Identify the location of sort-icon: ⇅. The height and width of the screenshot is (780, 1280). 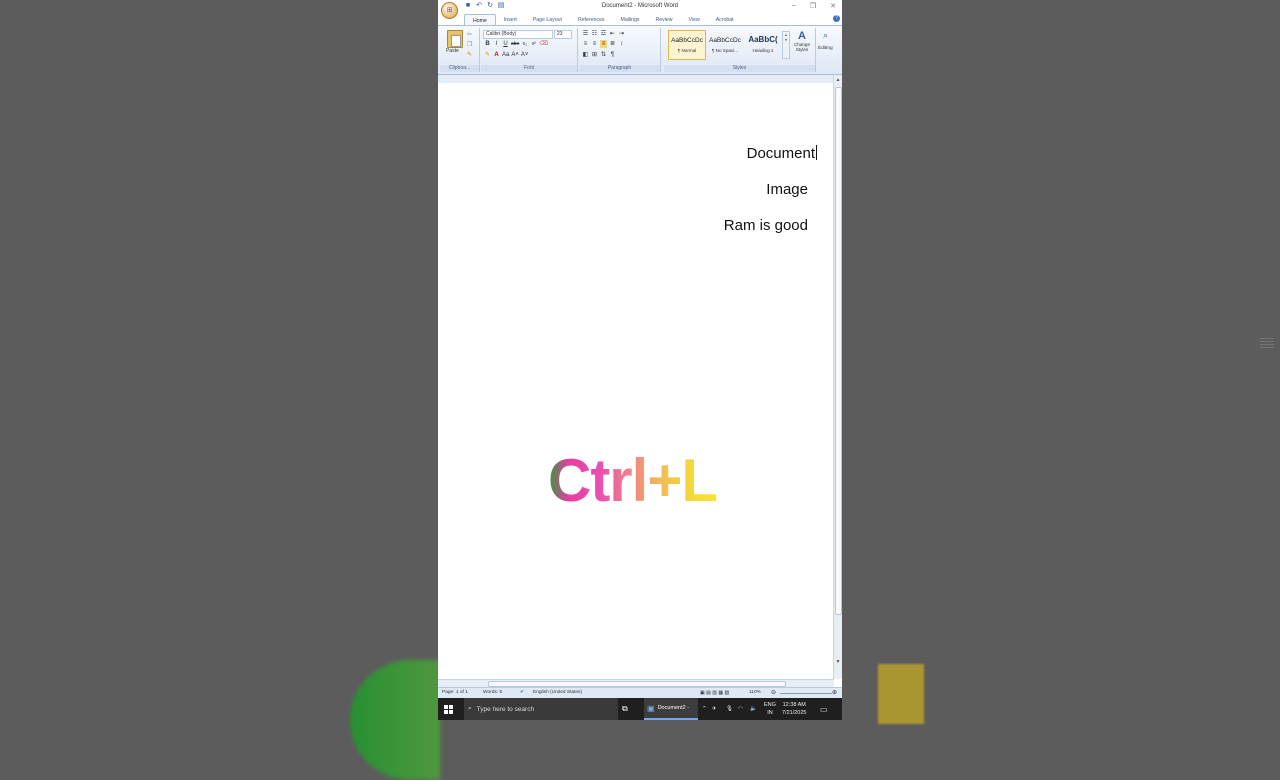
(603, 55).